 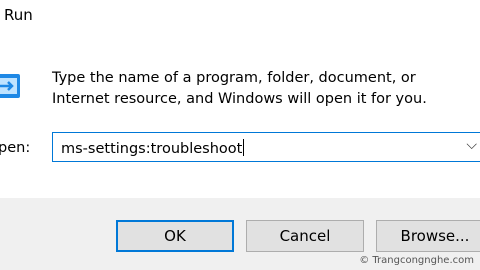 What do you see at coordinates (244, 147) in the screenshot?
I see `text-caret` at bounding box center [244, 147].